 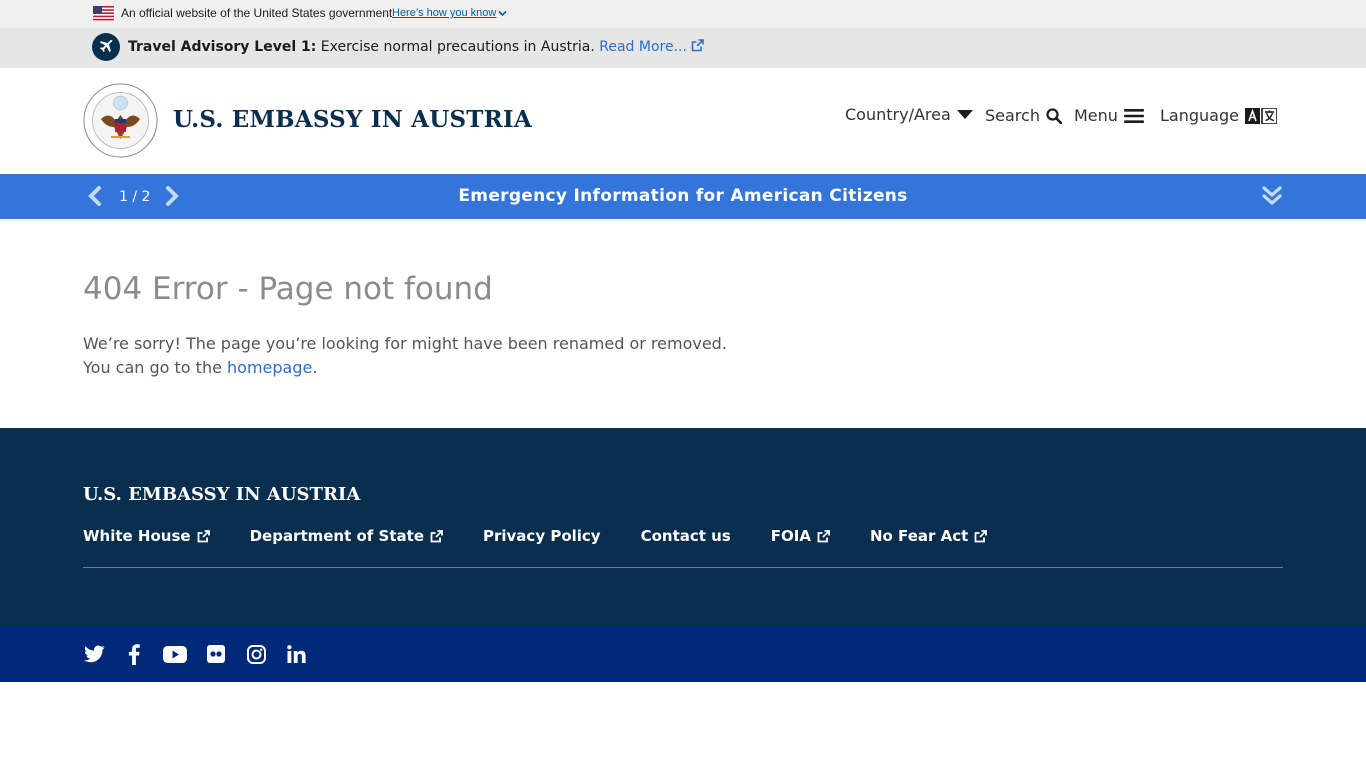 I want to click on language-label: Language, so click(x=1199, y=115).